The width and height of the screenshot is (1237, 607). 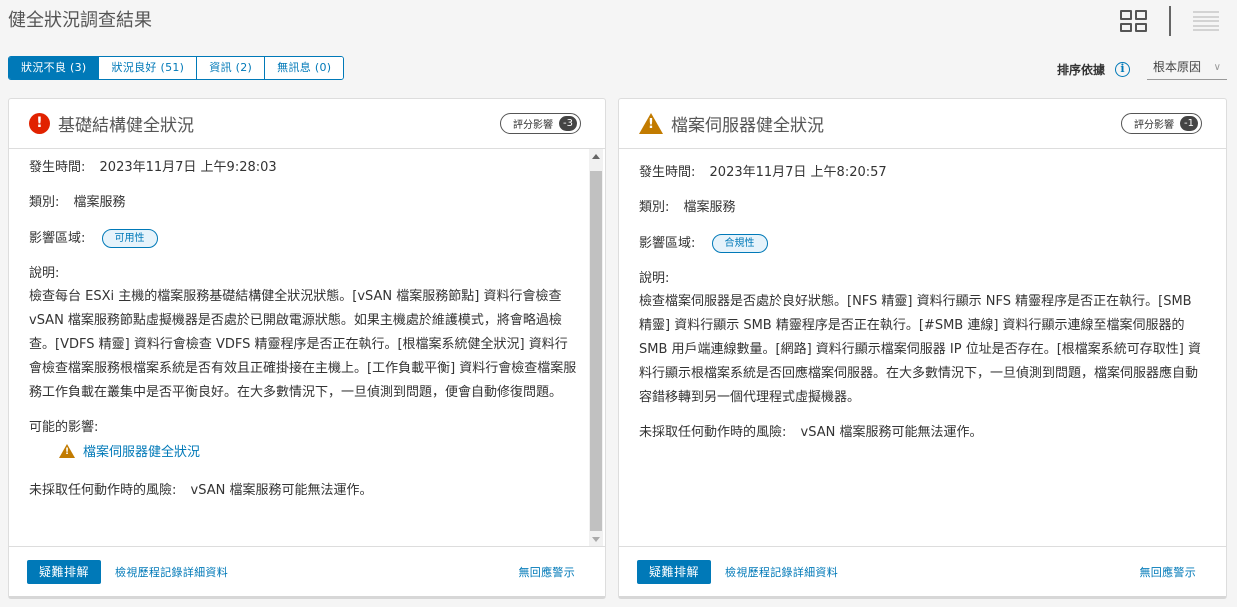 What do you see at coordinates (1189, 123) in the screenshot?
I see `score-impact-count: -1` at bounding box center [1189, 123].